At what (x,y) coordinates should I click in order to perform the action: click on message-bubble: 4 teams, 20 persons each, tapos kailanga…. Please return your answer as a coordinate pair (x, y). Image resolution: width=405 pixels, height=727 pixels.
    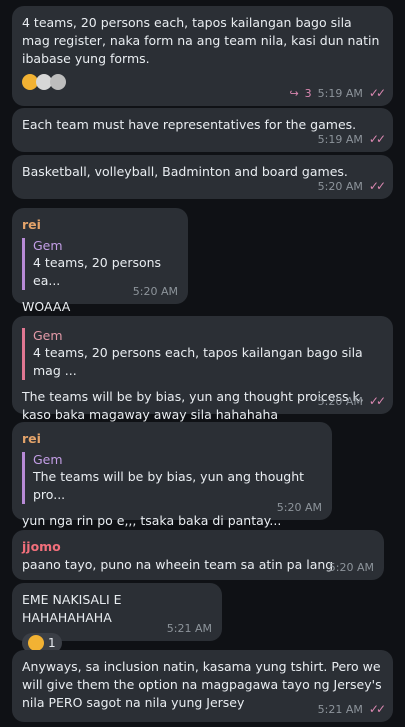
    Looking at the image, I should click on (202, 56).